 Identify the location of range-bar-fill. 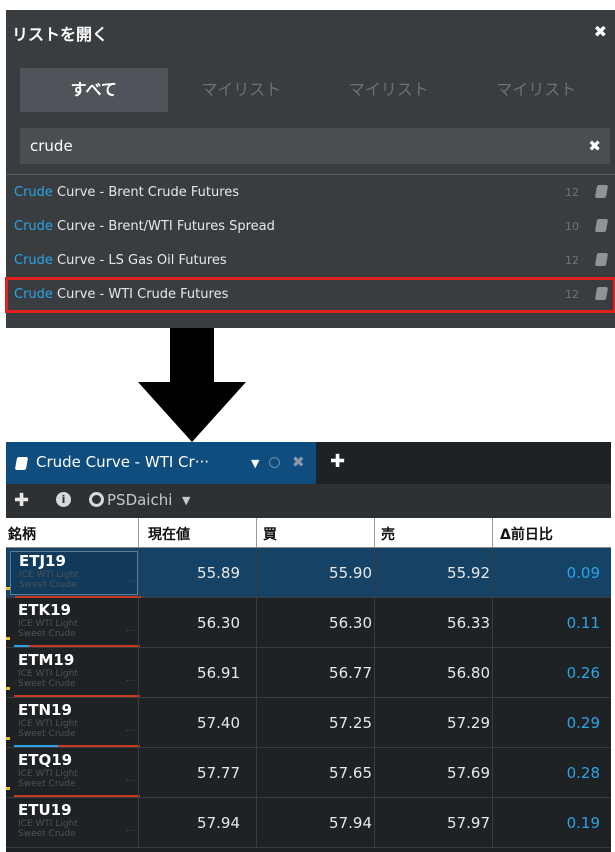
(21, 646).